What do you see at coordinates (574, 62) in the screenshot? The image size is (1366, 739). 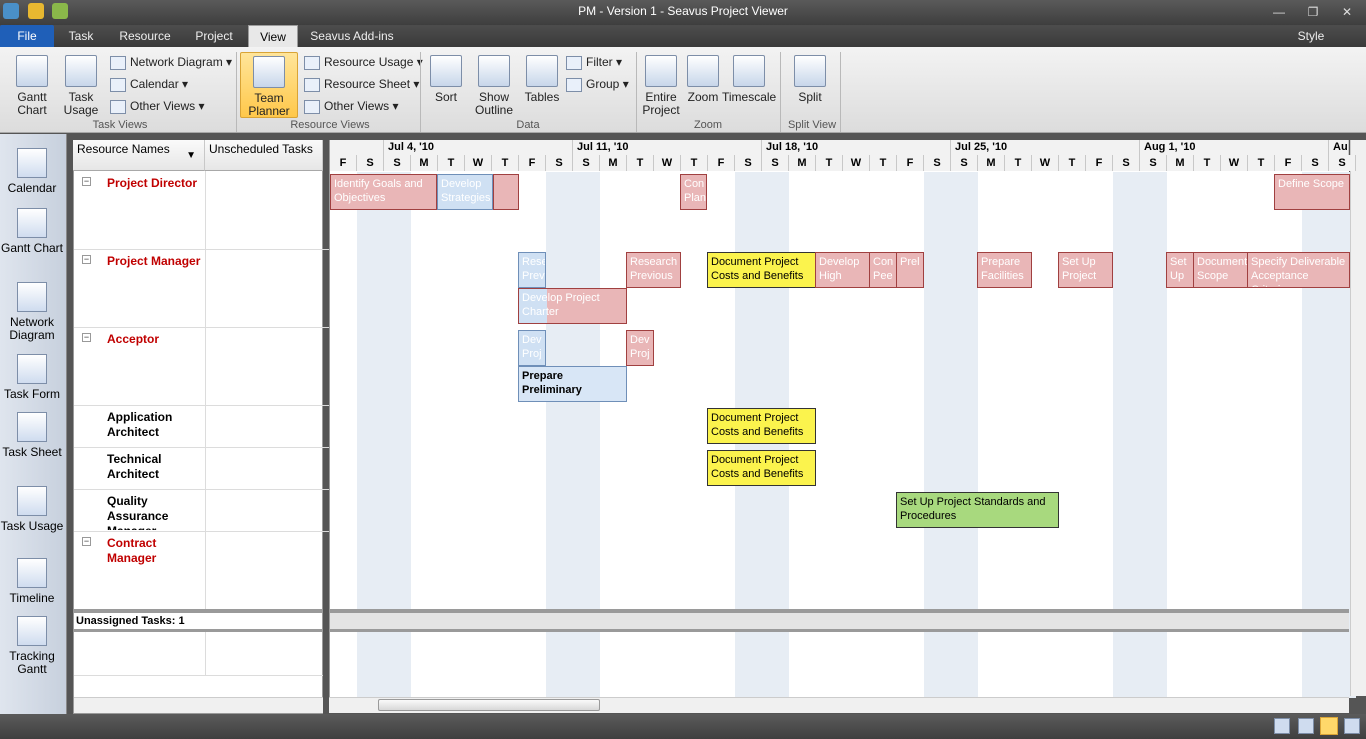 I see `filter-icon` at bounding box center [574, 62].